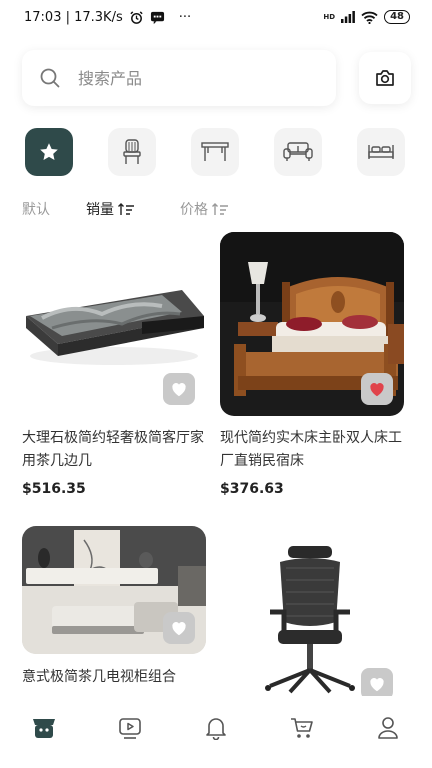 Image resolution: width=432 pixels, height=768 pixels. I want to click on camera-search-button, so click(385, 78).